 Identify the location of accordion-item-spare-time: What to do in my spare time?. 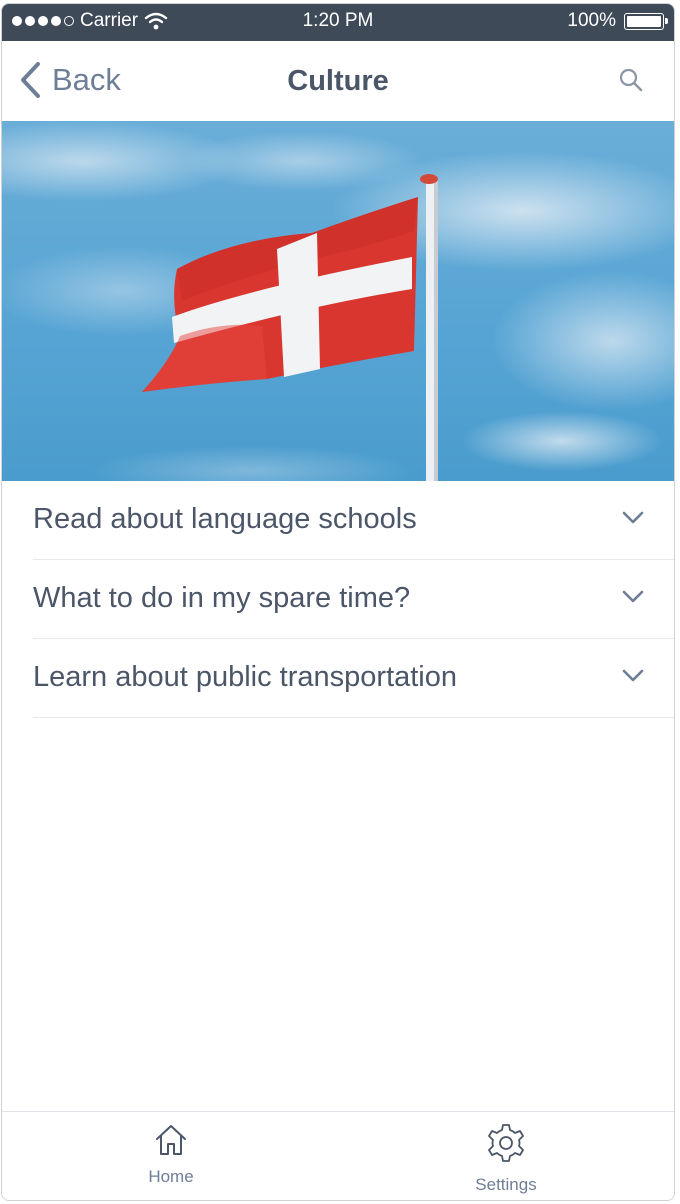
(353, 599).